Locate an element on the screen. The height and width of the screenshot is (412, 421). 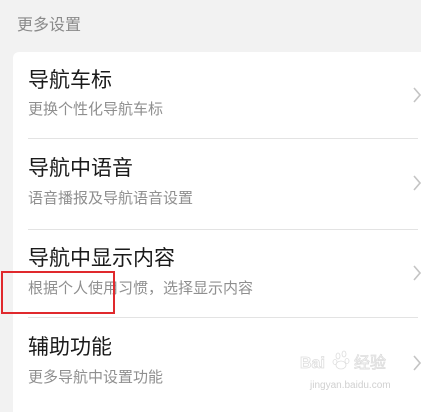
section-header: 更多设置 is located at coordinates (49, 24).